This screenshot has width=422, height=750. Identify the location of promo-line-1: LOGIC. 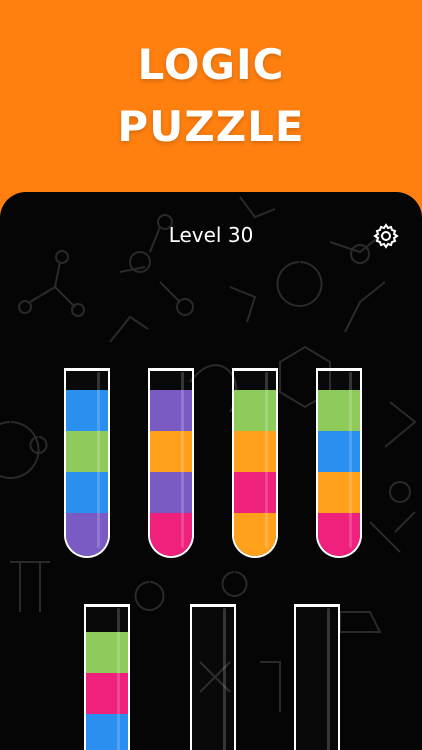
(211, 64).